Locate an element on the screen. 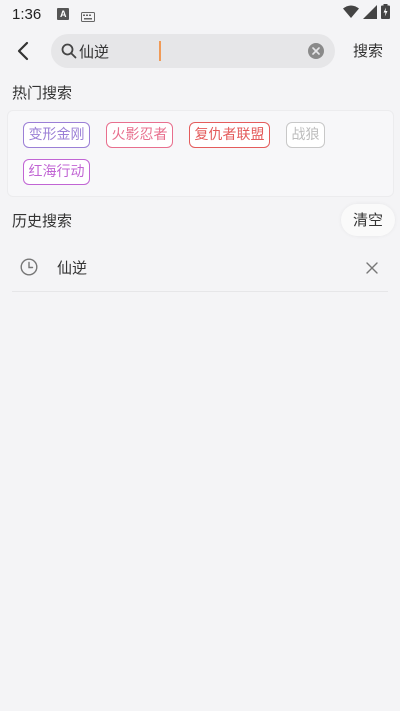 The height and width of the screenshot is (711, 400). hot-tag: 变形金刚 is located at coordinates (56, 135).